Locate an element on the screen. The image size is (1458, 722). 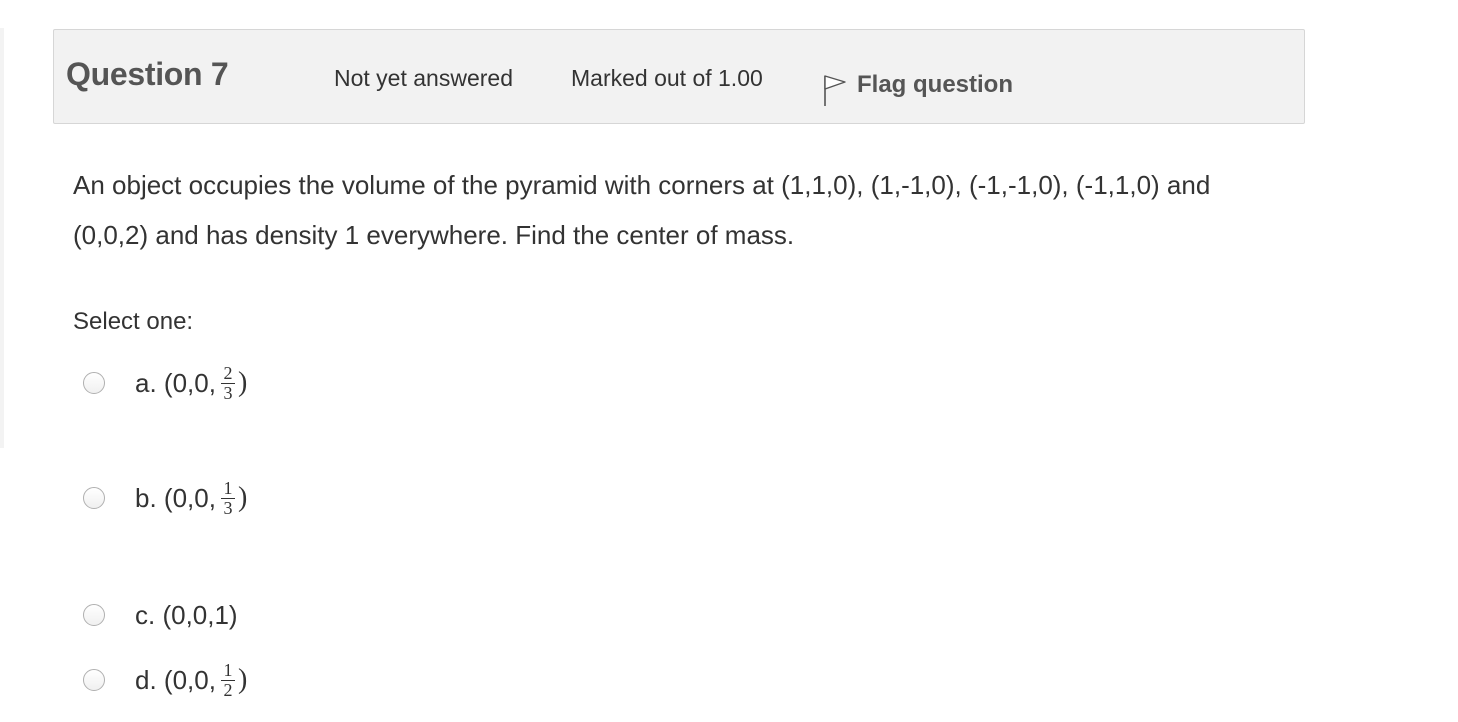
option-b-fraction: 1 3 is located at coordinates (227, 497).